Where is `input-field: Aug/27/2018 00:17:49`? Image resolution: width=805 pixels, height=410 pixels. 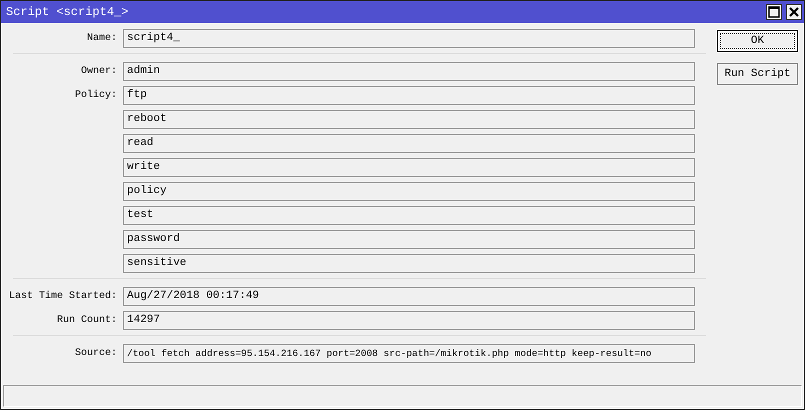
input-field: Aug/27/2018 00:17:49 is located at coordinates (409, 296).